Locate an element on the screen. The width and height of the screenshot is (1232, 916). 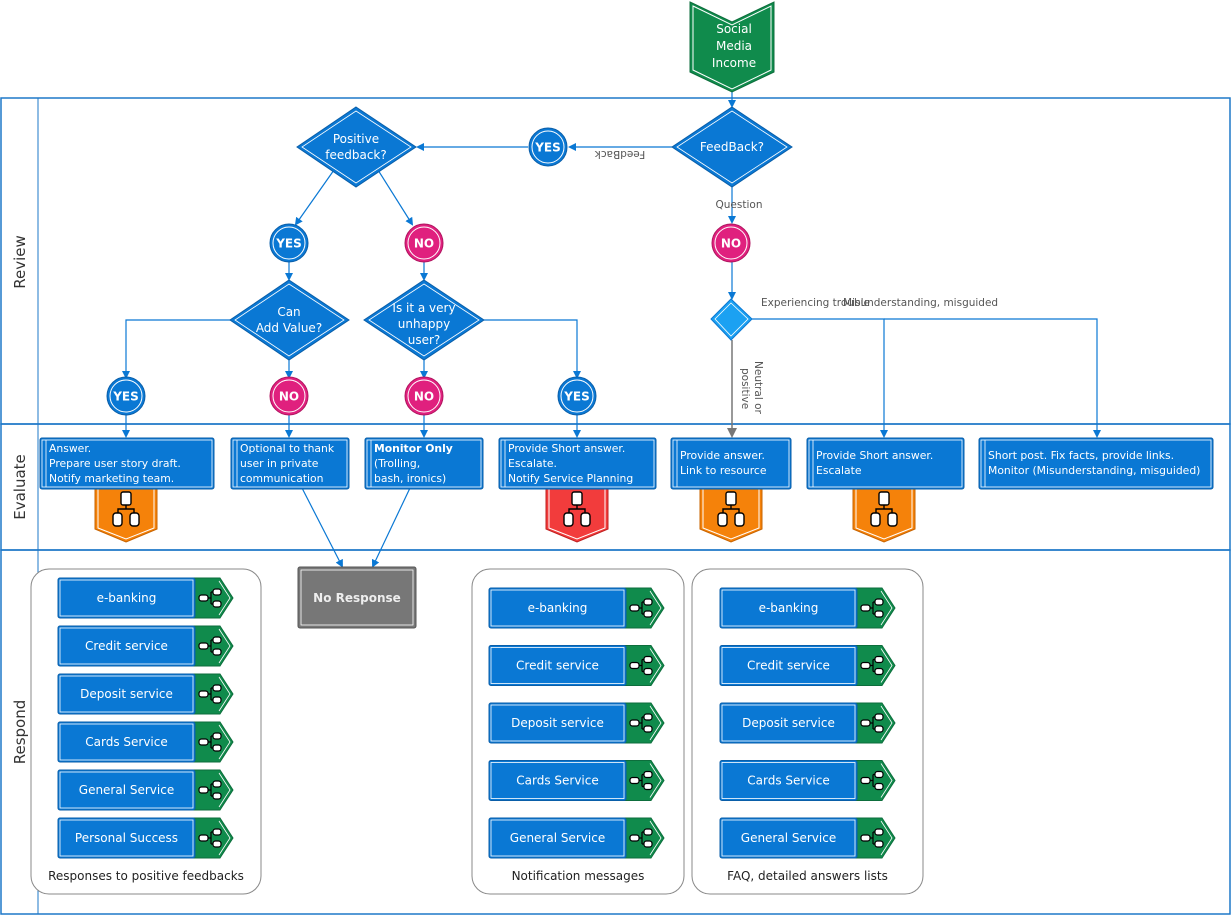
outcome-circle-no-question: NO is located at coordinates (731, 243).